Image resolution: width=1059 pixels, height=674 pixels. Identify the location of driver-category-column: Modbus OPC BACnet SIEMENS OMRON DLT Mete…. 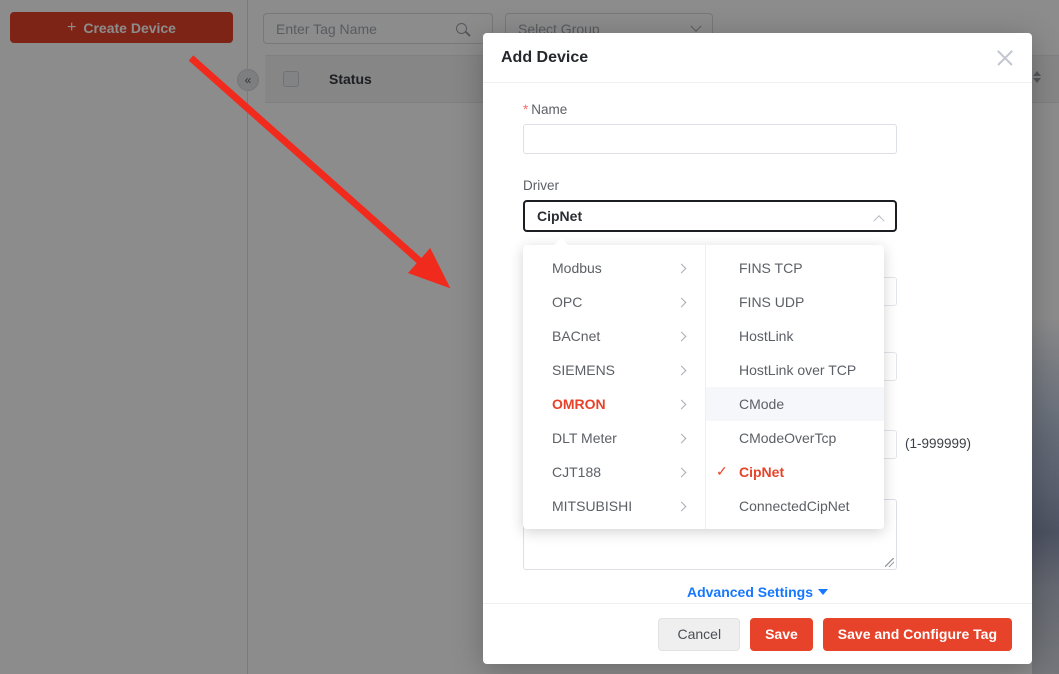
(614, 387).